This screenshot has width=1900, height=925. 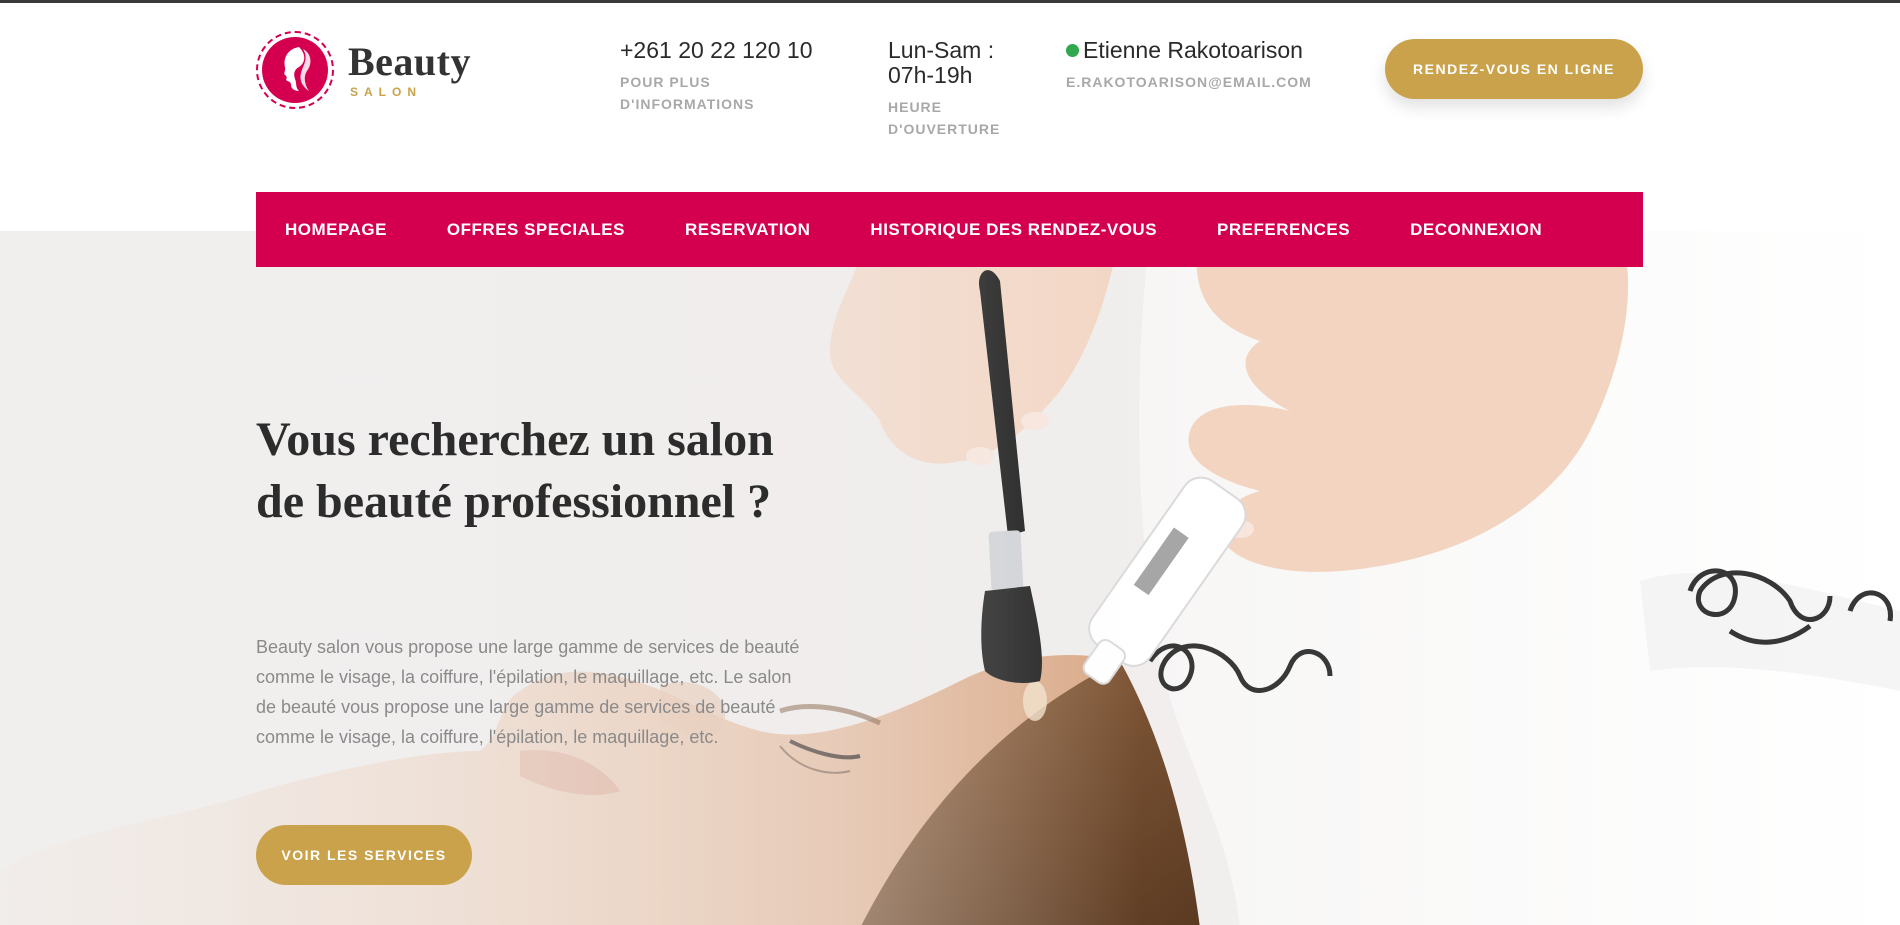 I want to click on view-services-button: VOIR LES SERVICES, so click(x=364, y=855).